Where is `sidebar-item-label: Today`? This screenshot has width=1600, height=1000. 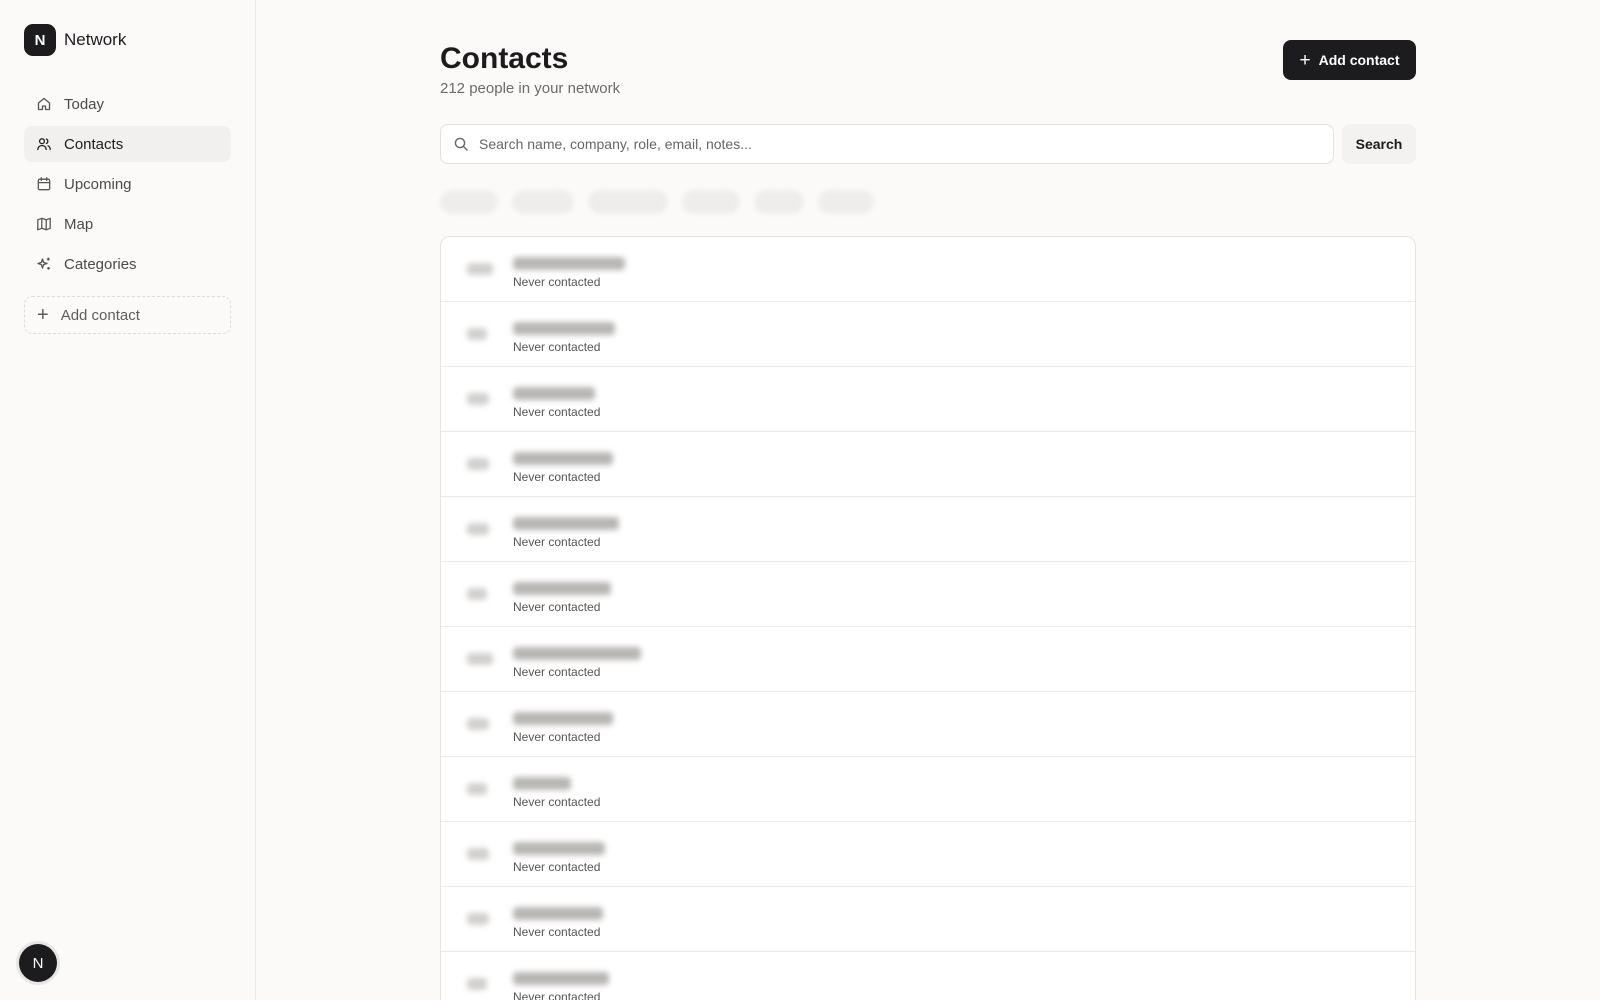
sidebar-item-label: Today is located at coordinates (84, 104).